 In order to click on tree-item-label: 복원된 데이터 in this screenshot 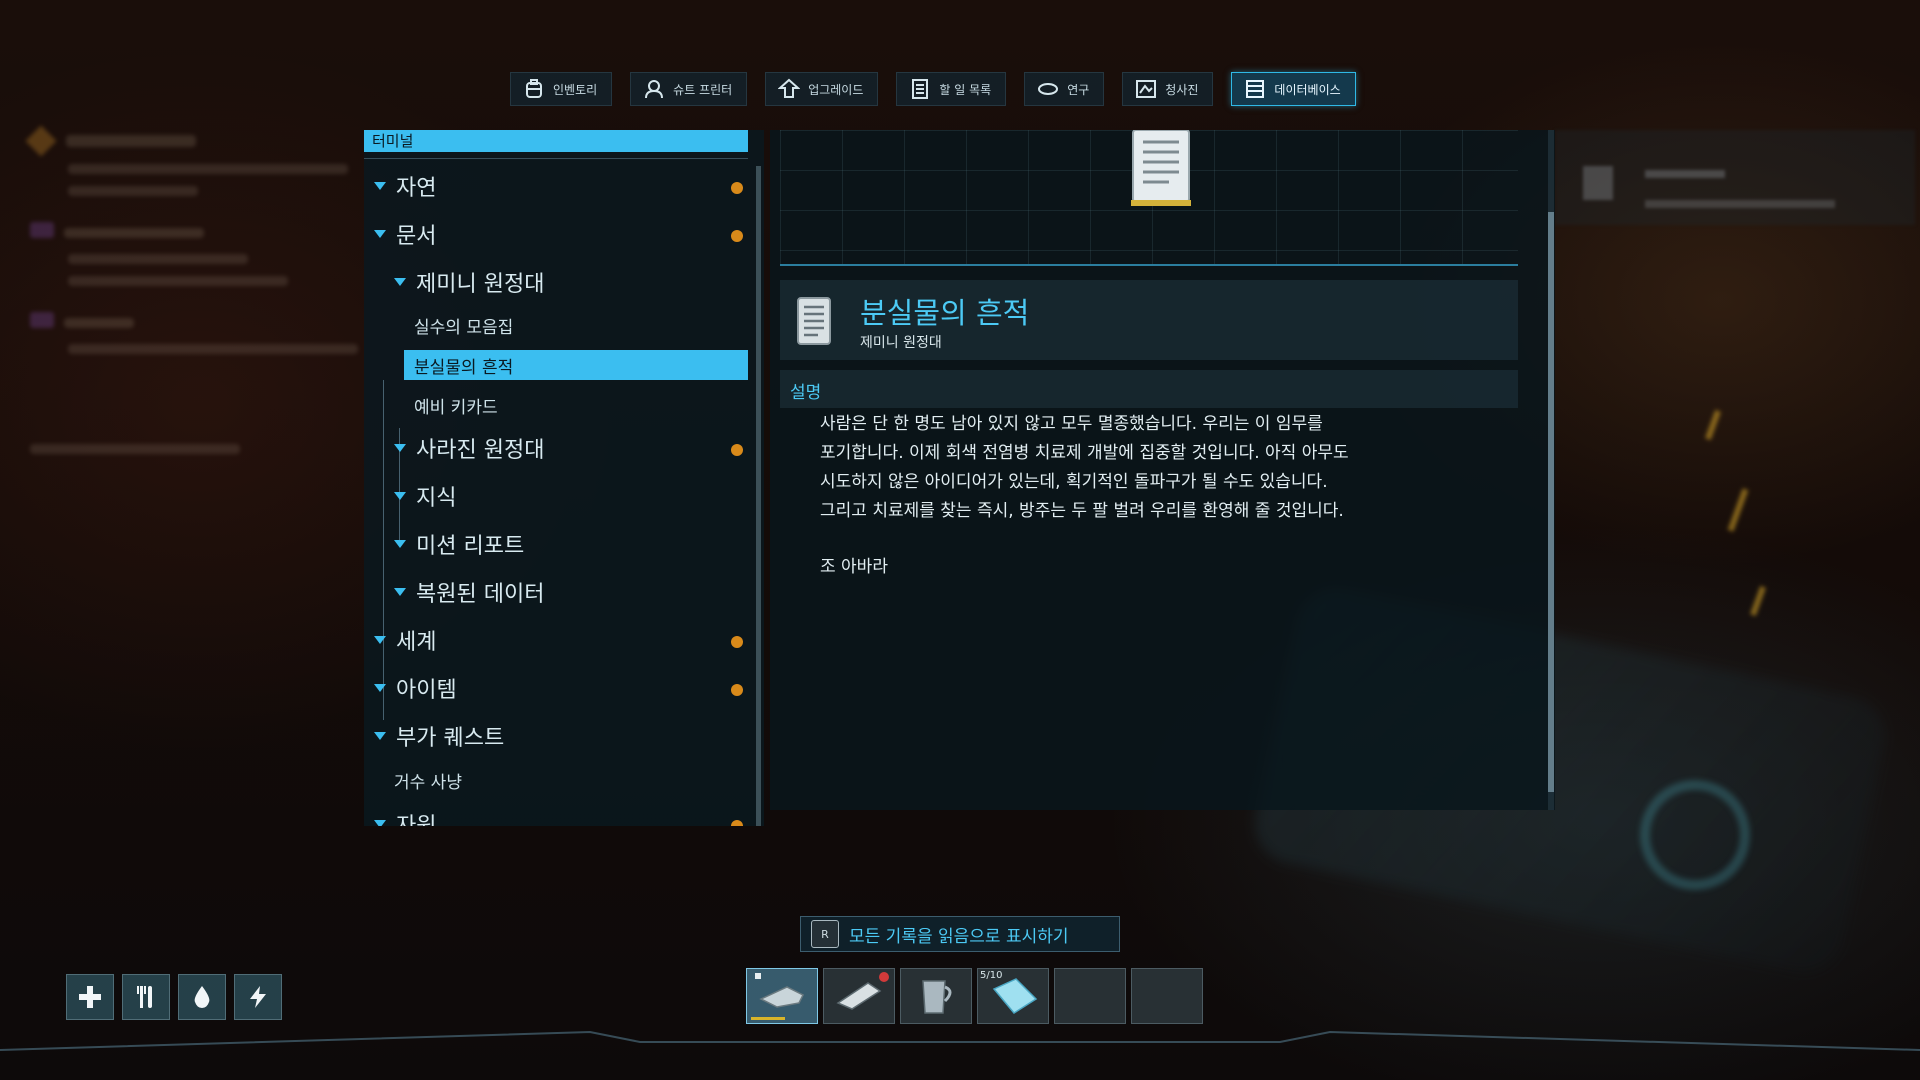, I will do `click(480, 594)`.